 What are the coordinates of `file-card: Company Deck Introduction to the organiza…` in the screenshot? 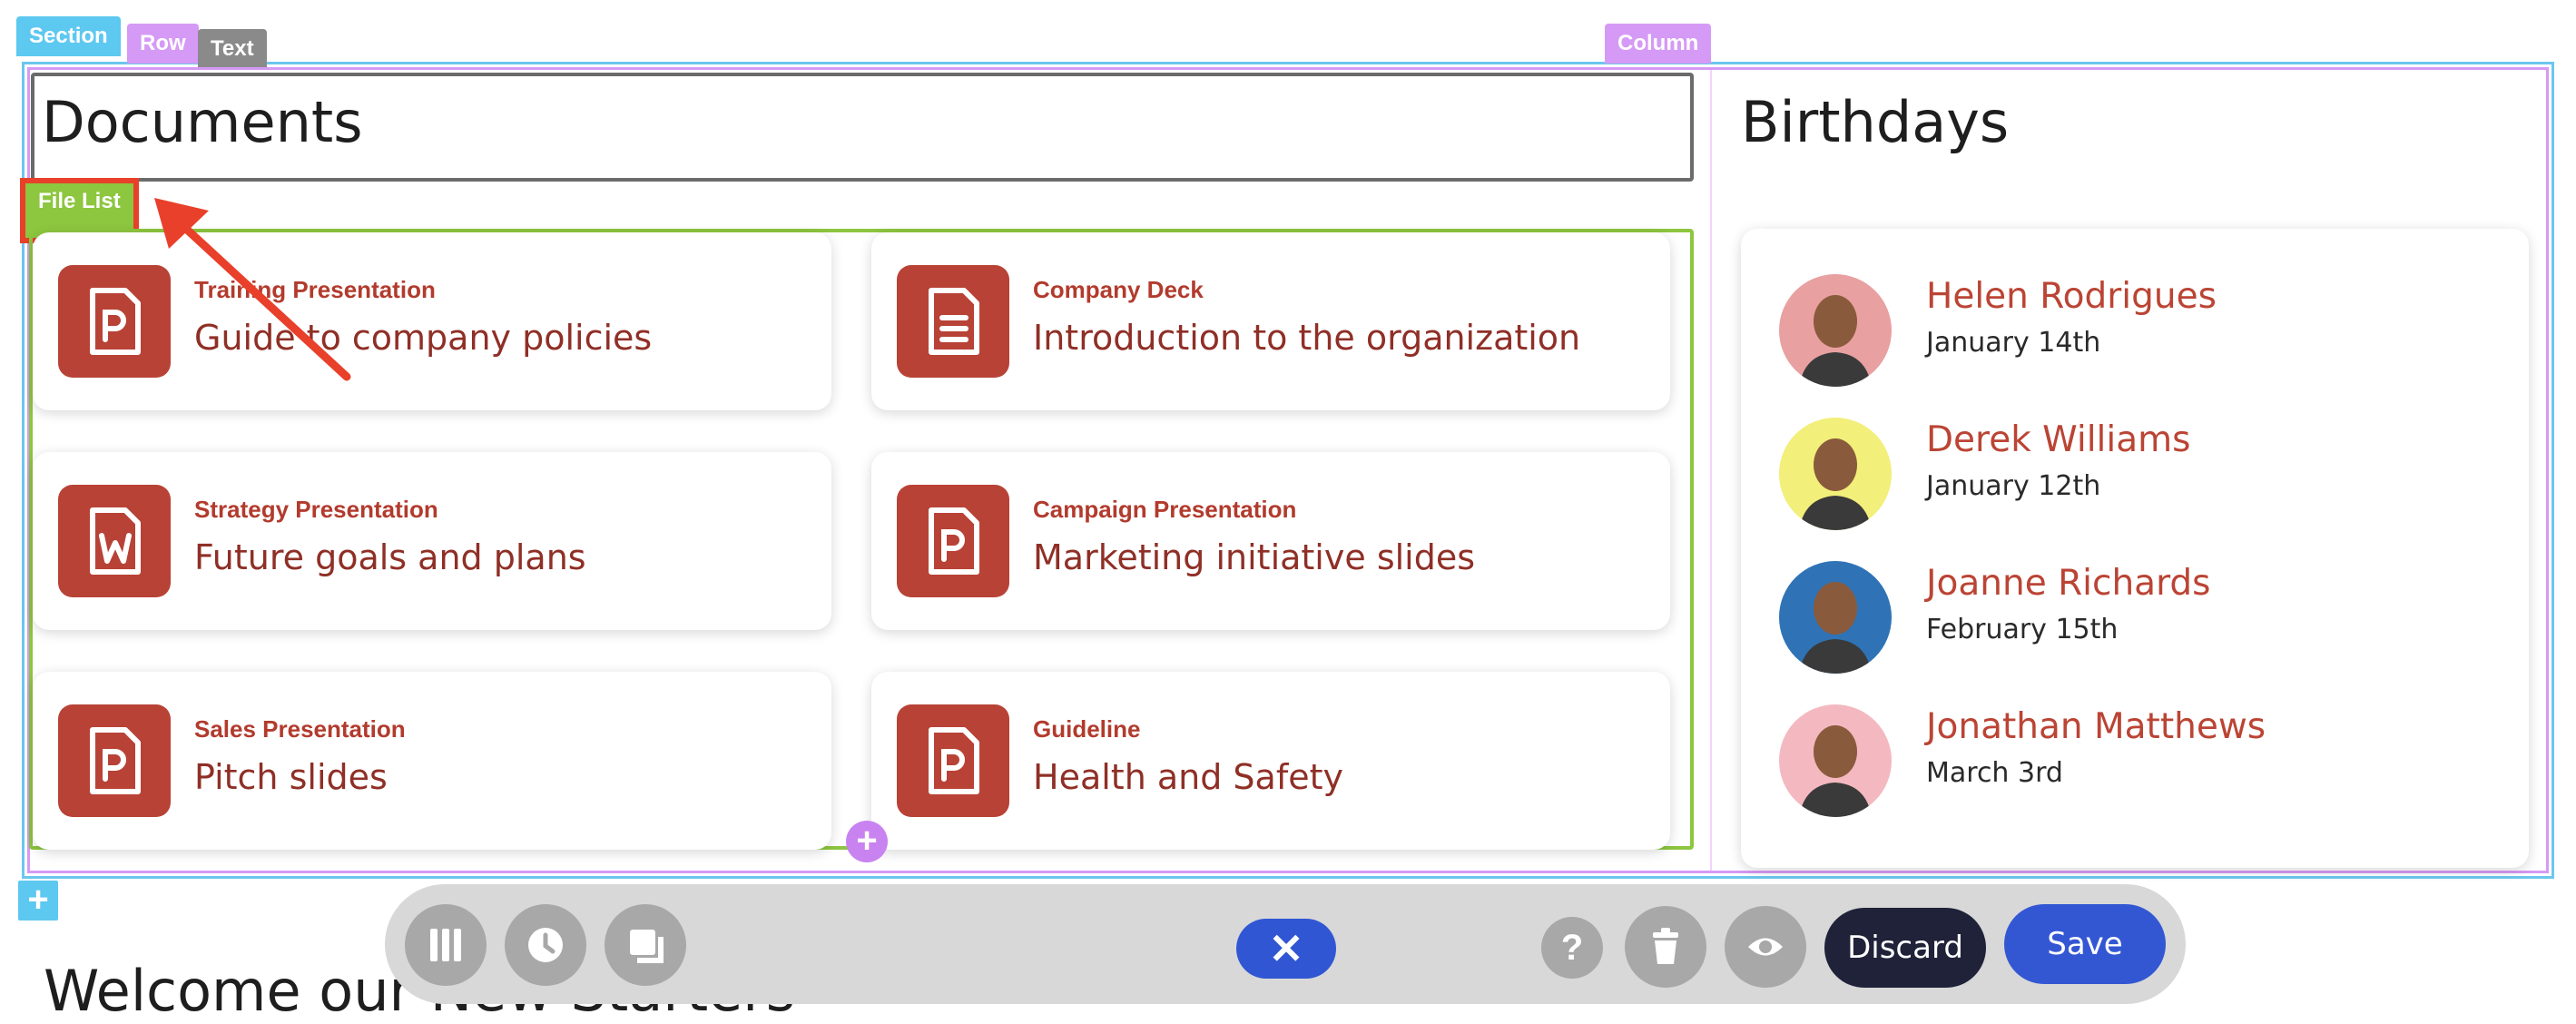 It's located at (1270, 321).